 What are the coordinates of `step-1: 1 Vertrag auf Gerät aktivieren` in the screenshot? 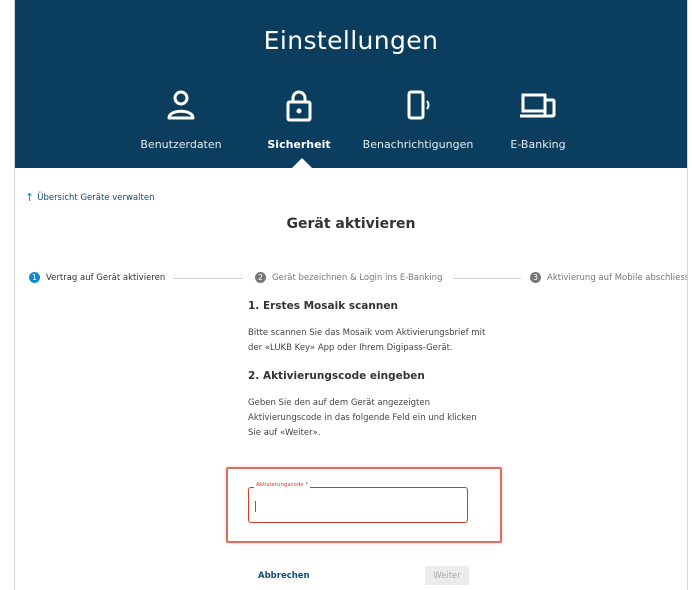 It's located at (97, 277).